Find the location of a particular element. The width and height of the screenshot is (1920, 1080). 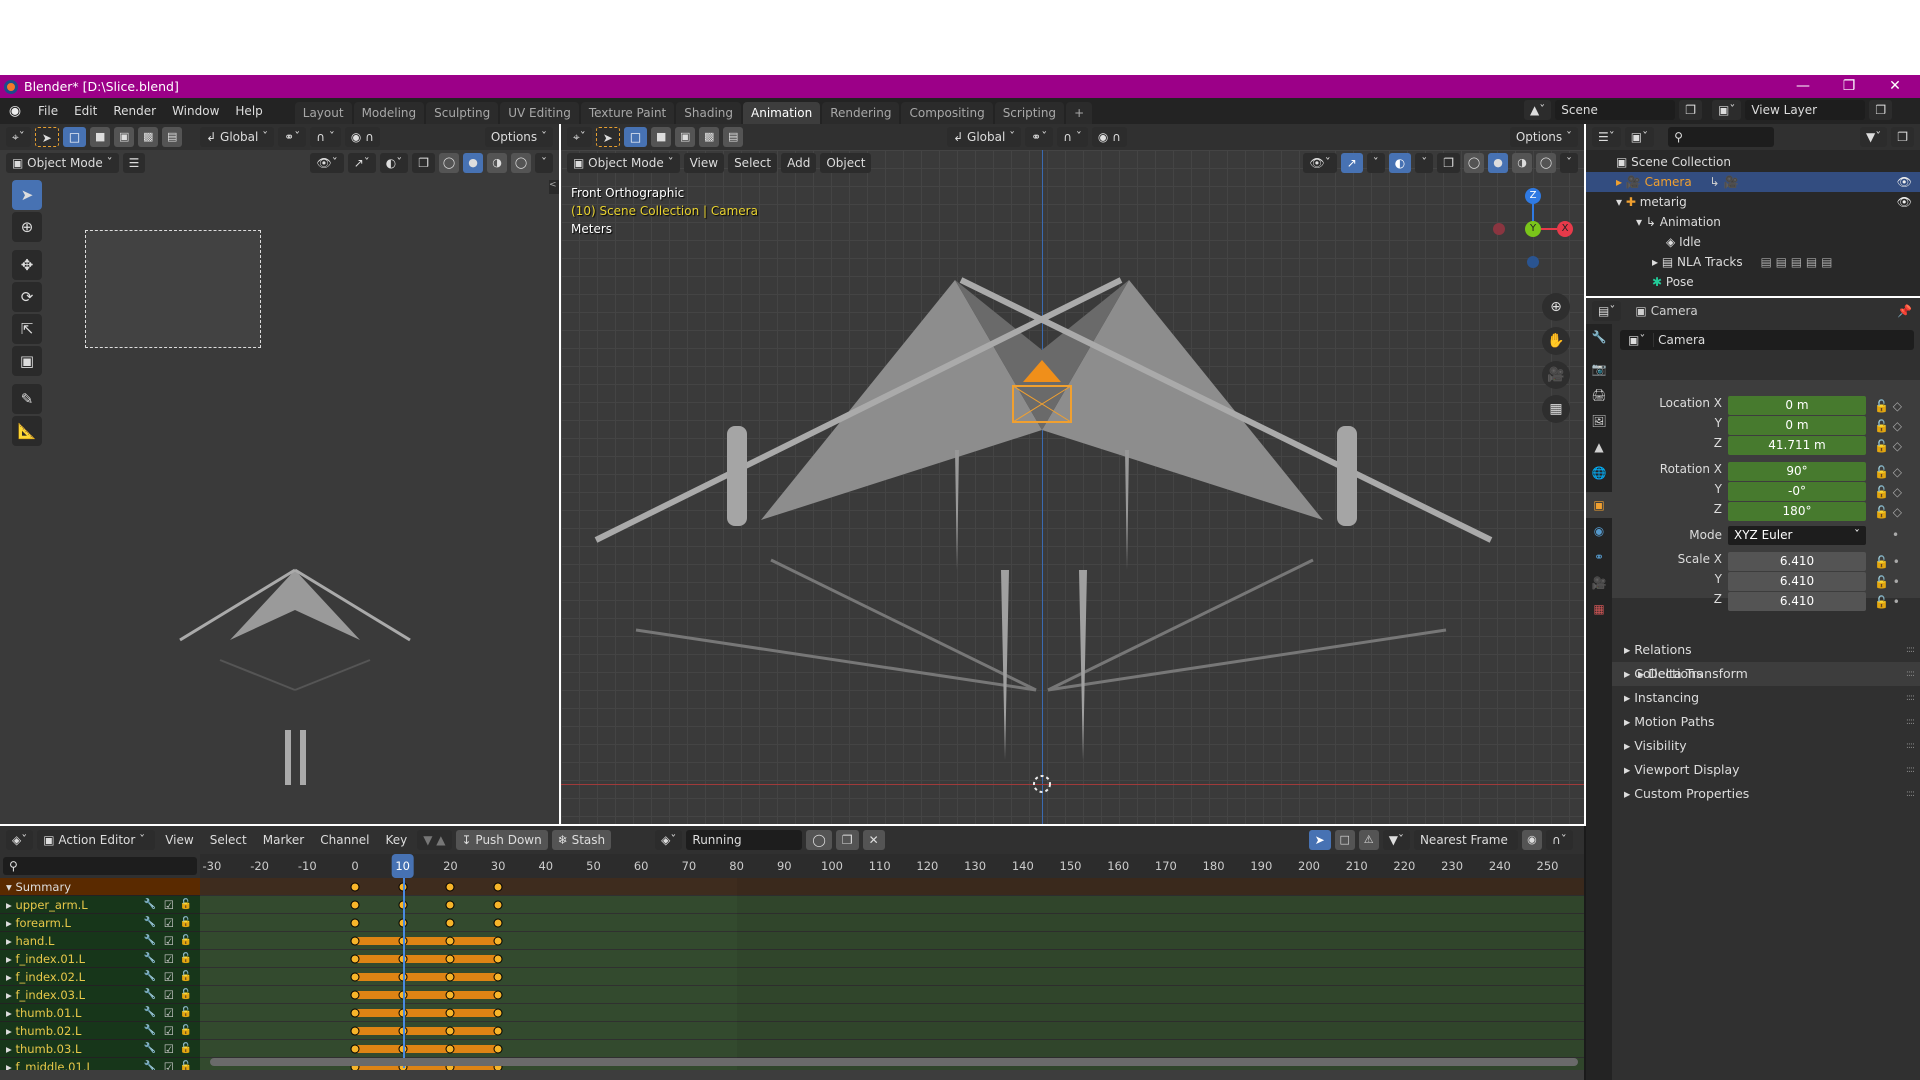

tab-shading: Shading is located at coordinates (708, 113).